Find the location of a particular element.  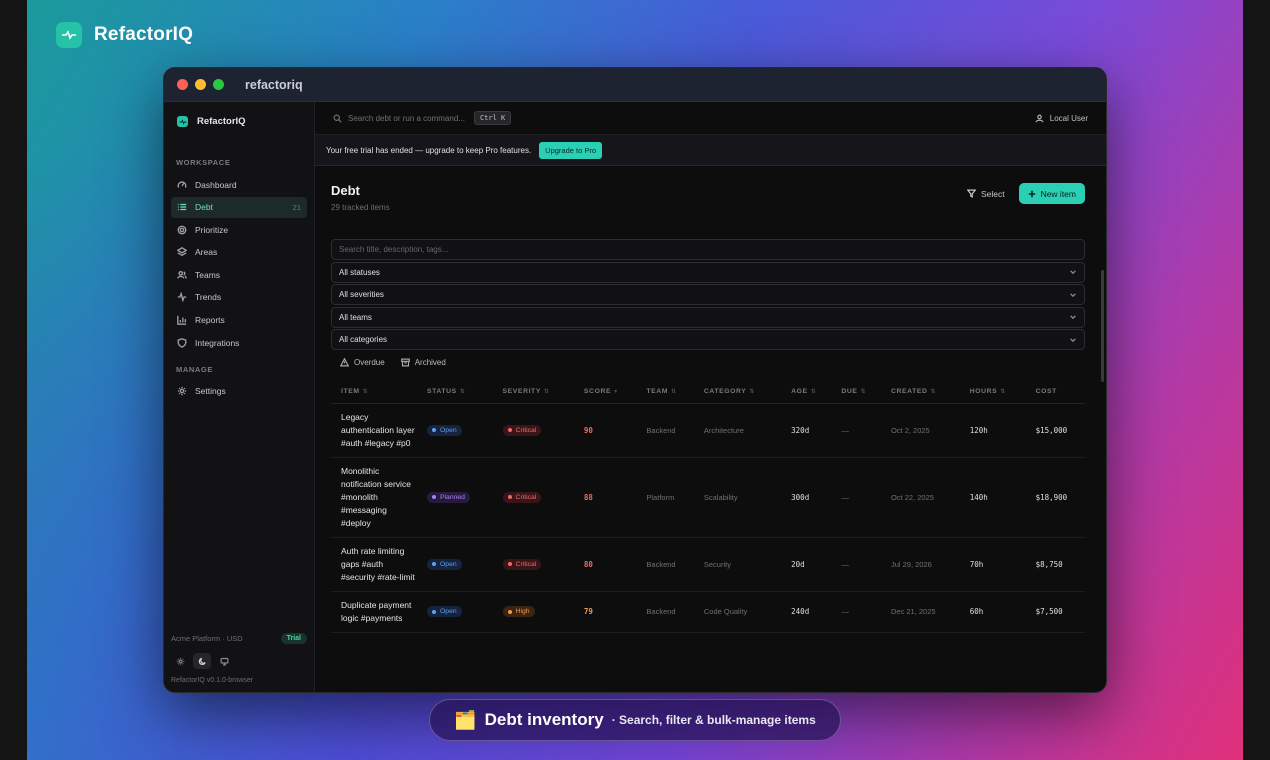

content-scrollbar is located at coordinates (1102, 326).